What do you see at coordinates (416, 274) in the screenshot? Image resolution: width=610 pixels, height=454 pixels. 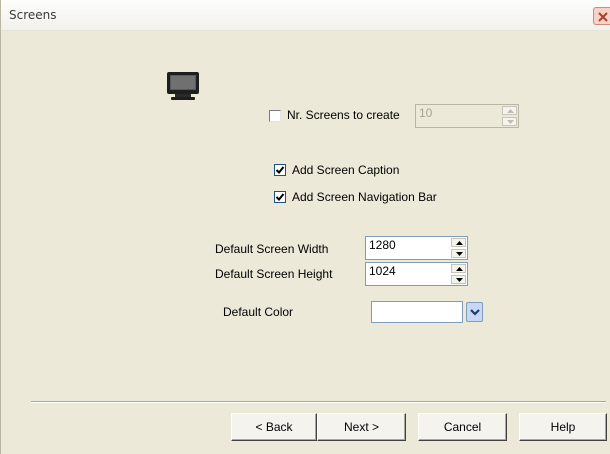 I see `default-height-stepper: 1024` at bounding box center [416, 274].